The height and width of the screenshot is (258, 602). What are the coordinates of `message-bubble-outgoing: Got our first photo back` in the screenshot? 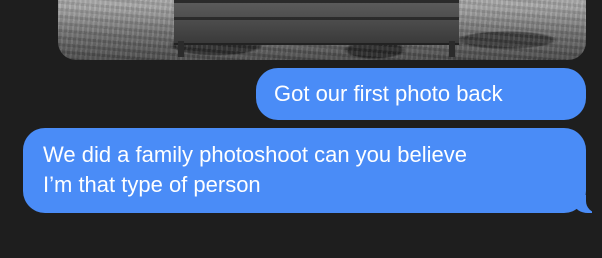 It's located at (421, 94).